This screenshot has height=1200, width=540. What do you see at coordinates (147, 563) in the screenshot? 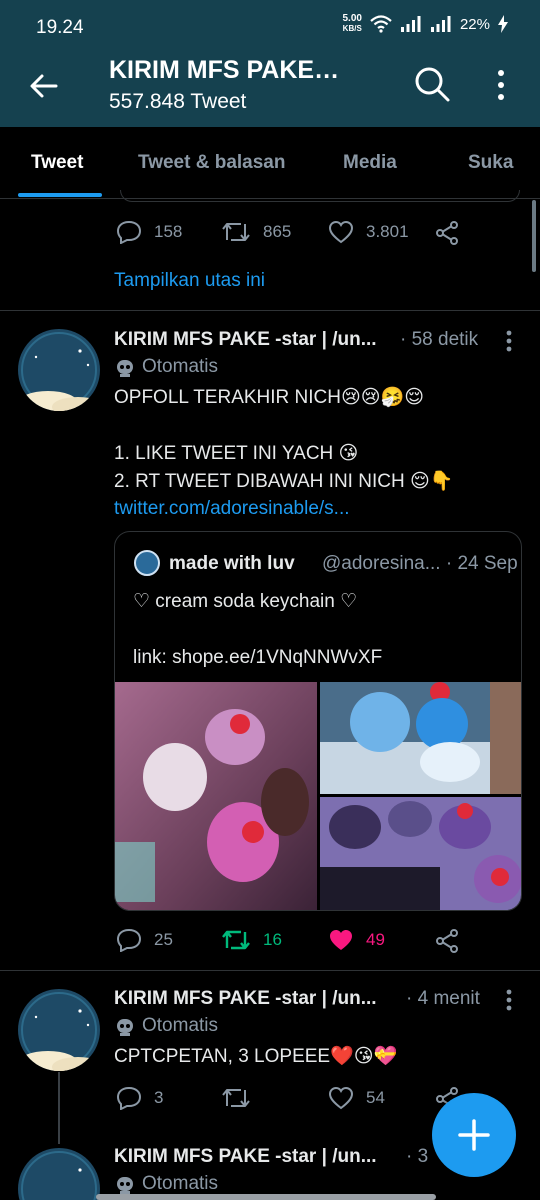
I see `quoted-avatar` at bounding box center [147, 563].